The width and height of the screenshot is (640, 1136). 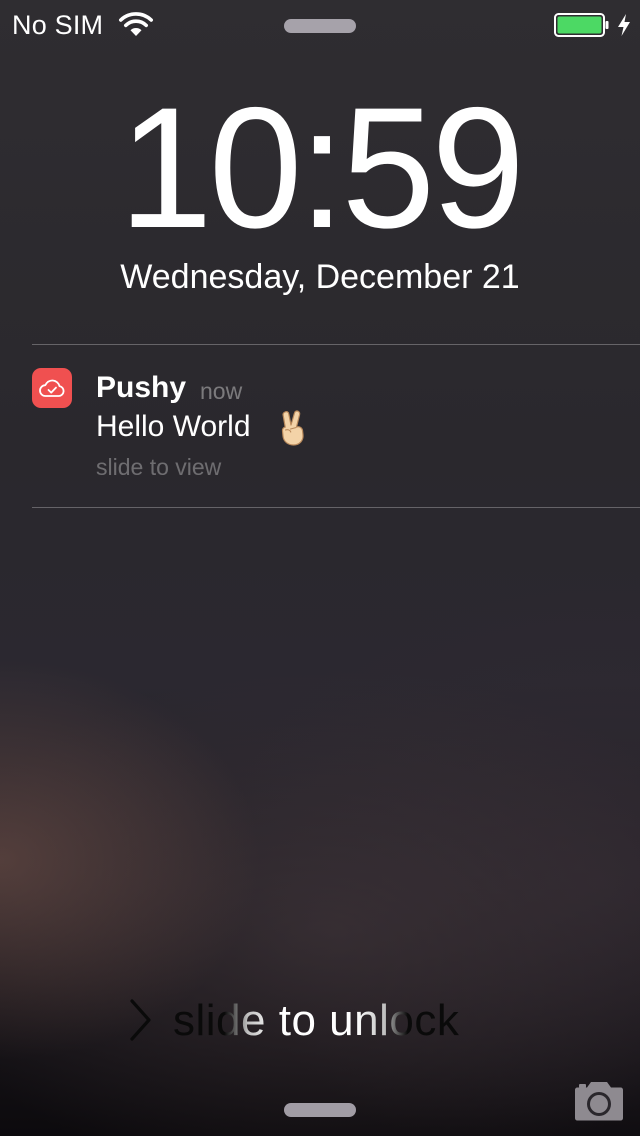 I want to click on lock-screen-time: 10:59, so click(x=321, y=168).